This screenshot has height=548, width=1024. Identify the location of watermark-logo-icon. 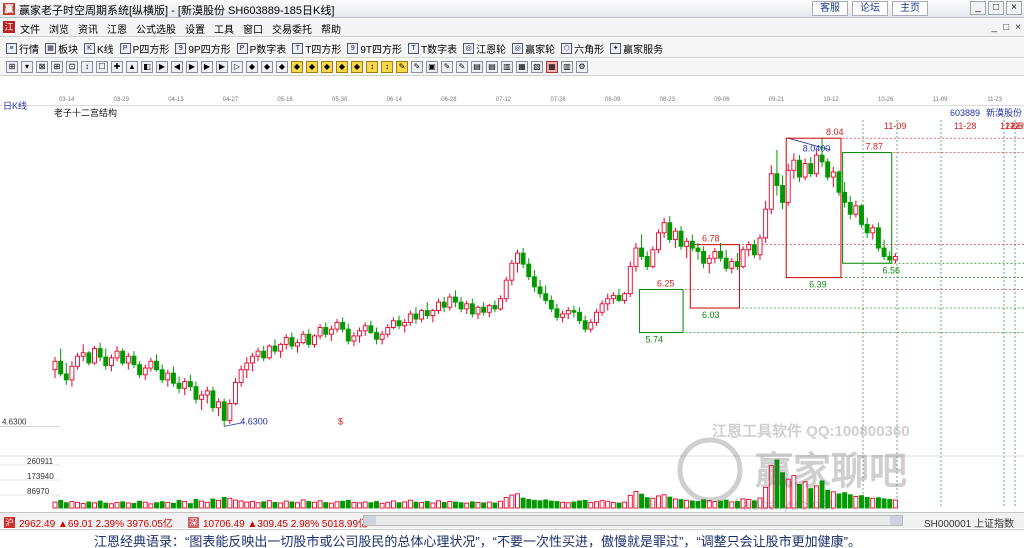
(710, 470).